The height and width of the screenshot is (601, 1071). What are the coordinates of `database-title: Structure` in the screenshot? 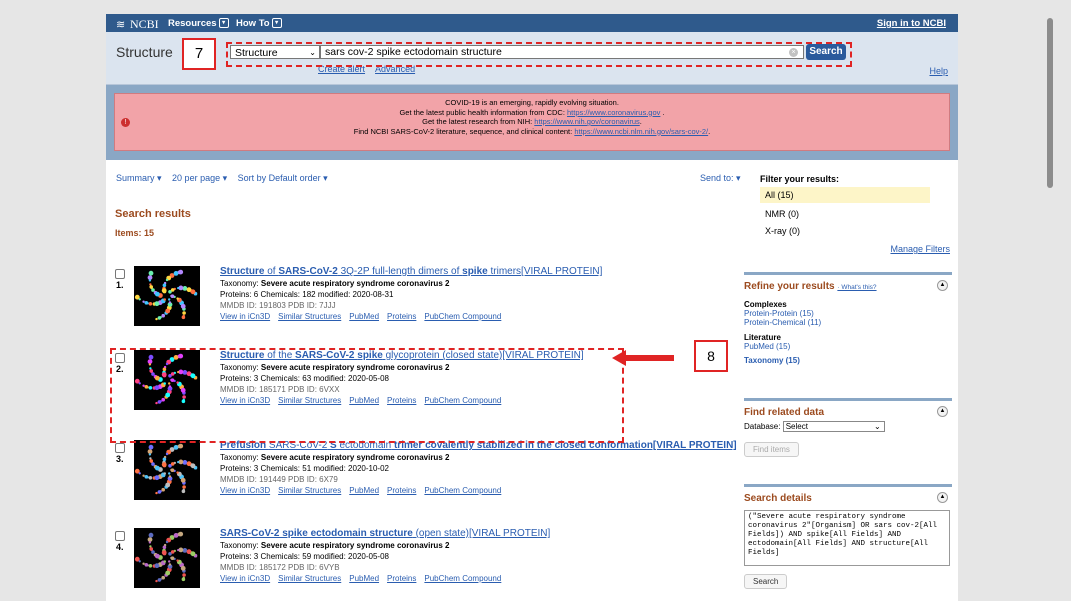 It's located at (144, 52).